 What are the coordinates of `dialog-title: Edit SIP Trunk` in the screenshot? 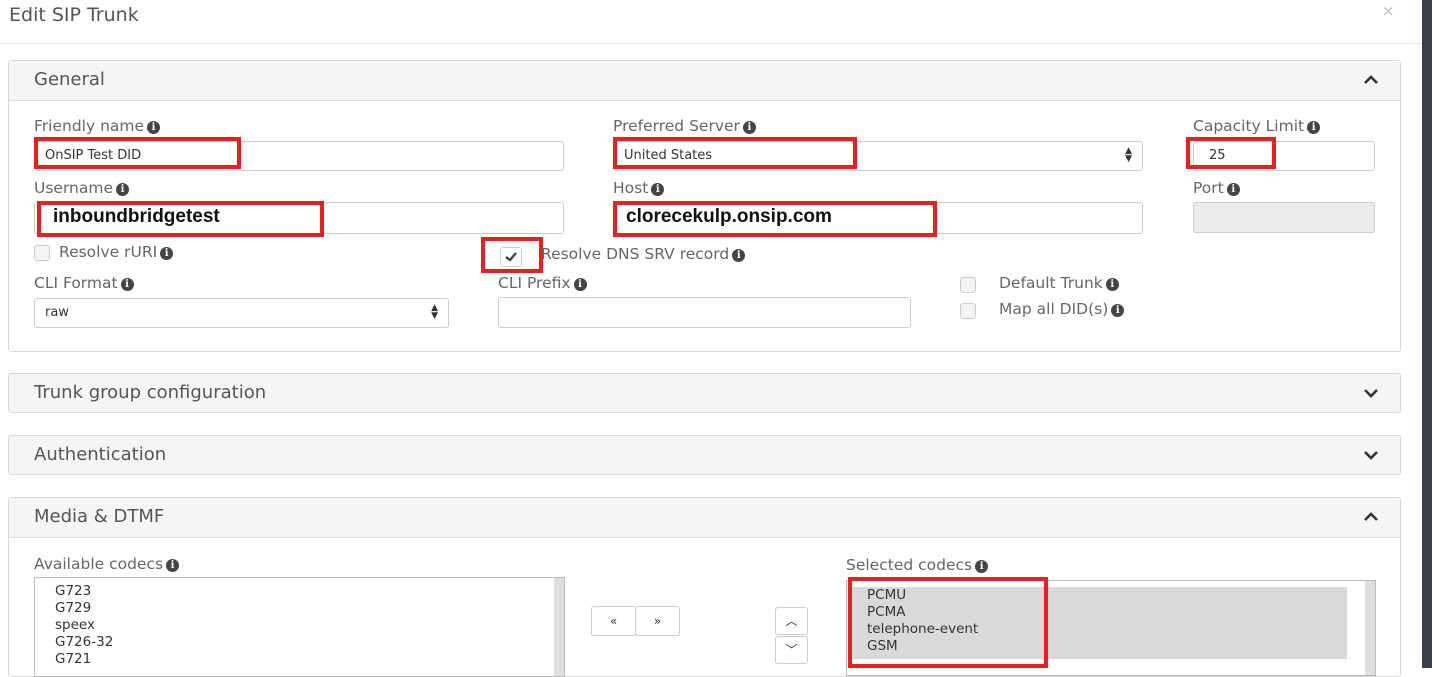 It's located at (74, 15).